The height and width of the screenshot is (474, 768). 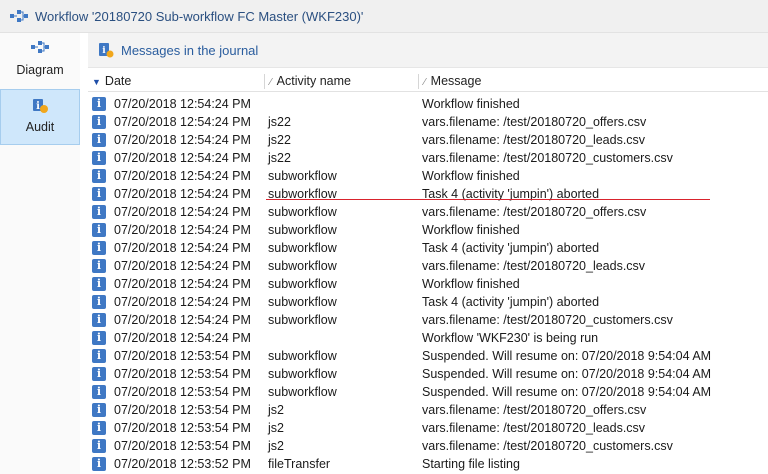 I want to click on annotation-underline, so click(x=488, y=199).